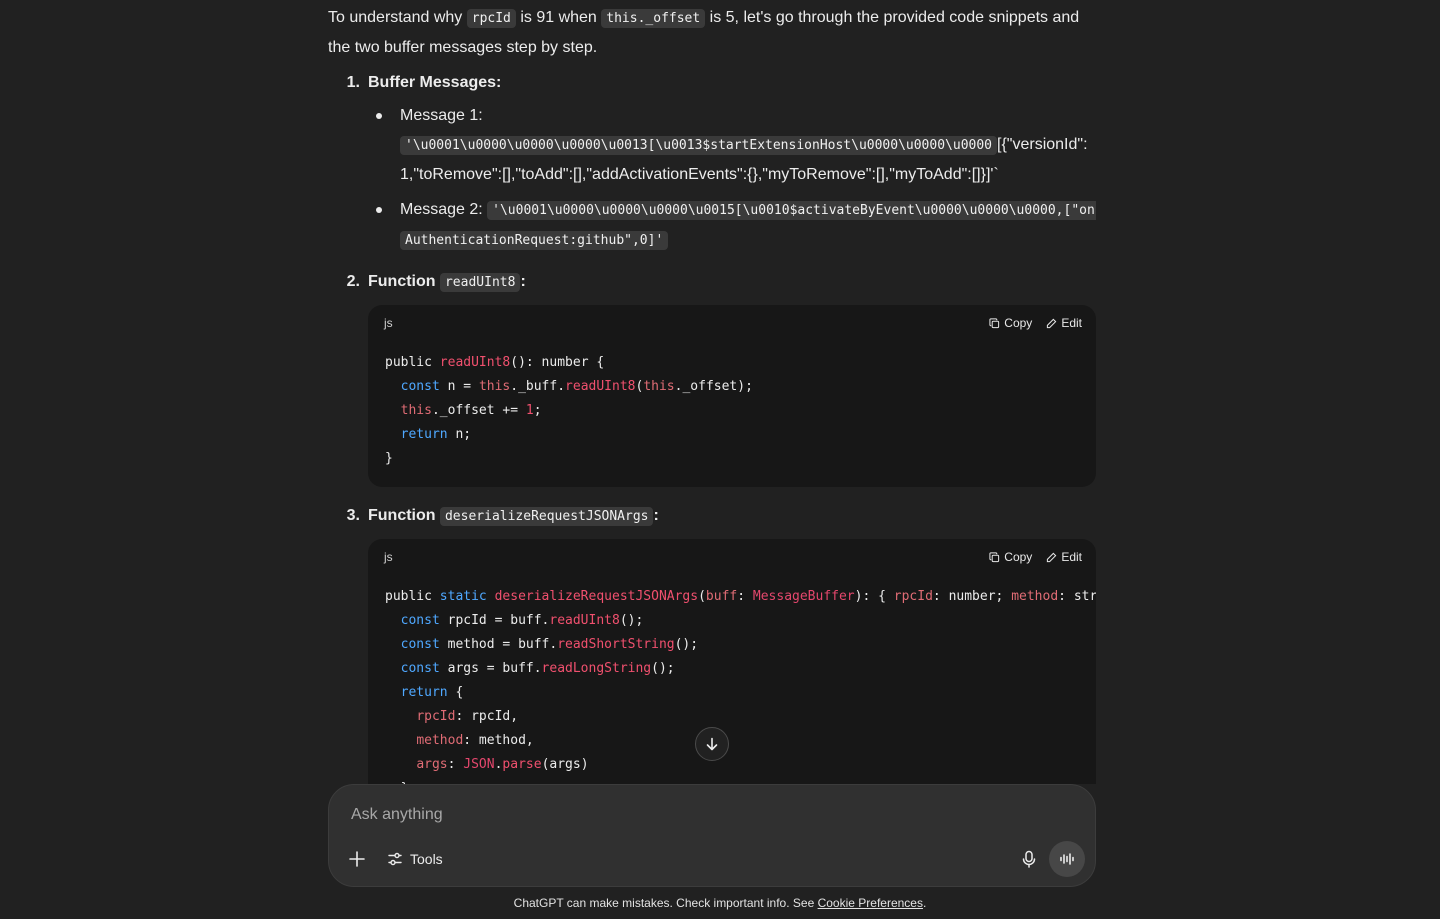  I want to click on dictate-button, so click(1029, 859).